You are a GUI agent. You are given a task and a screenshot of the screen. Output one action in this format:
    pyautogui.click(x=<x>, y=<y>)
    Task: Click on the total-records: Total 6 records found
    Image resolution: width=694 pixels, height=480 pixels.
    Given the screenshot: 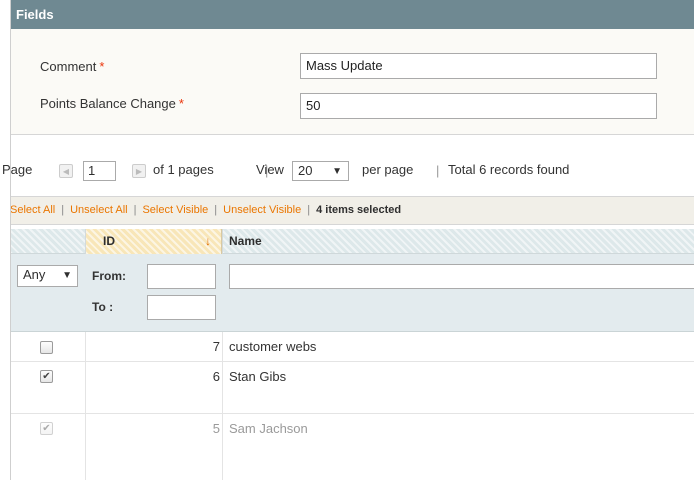 What is the action you would take?
    pyautogui.click(x=509, y=169)
    